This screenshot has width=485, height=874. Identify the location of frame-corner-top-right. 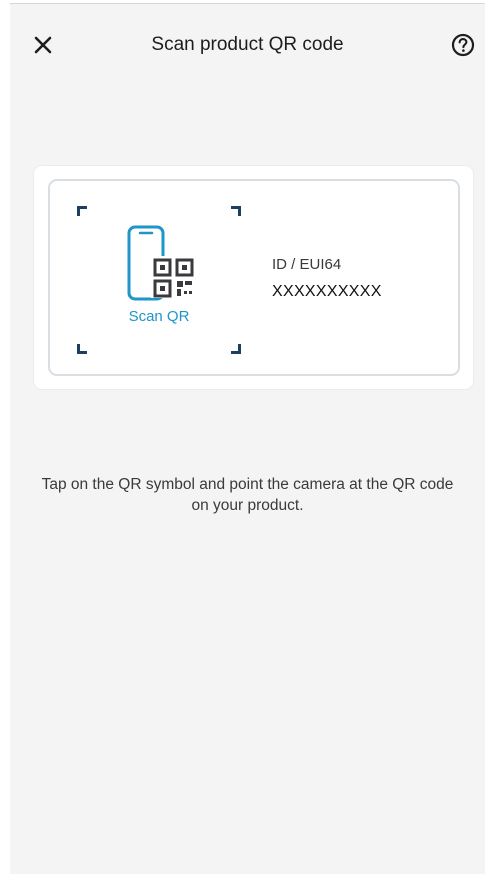
(236, 211).